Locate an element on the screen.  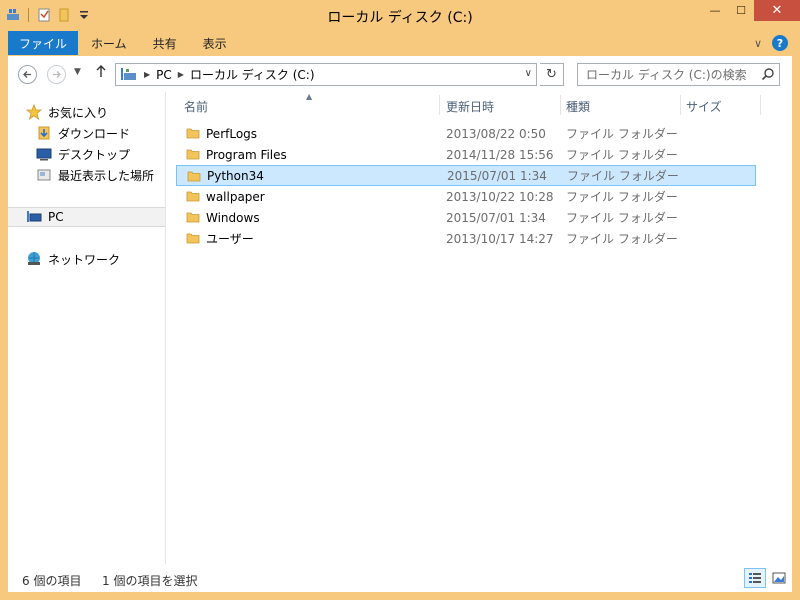
file-name: wallpaper is located at coordinates (235, 196).